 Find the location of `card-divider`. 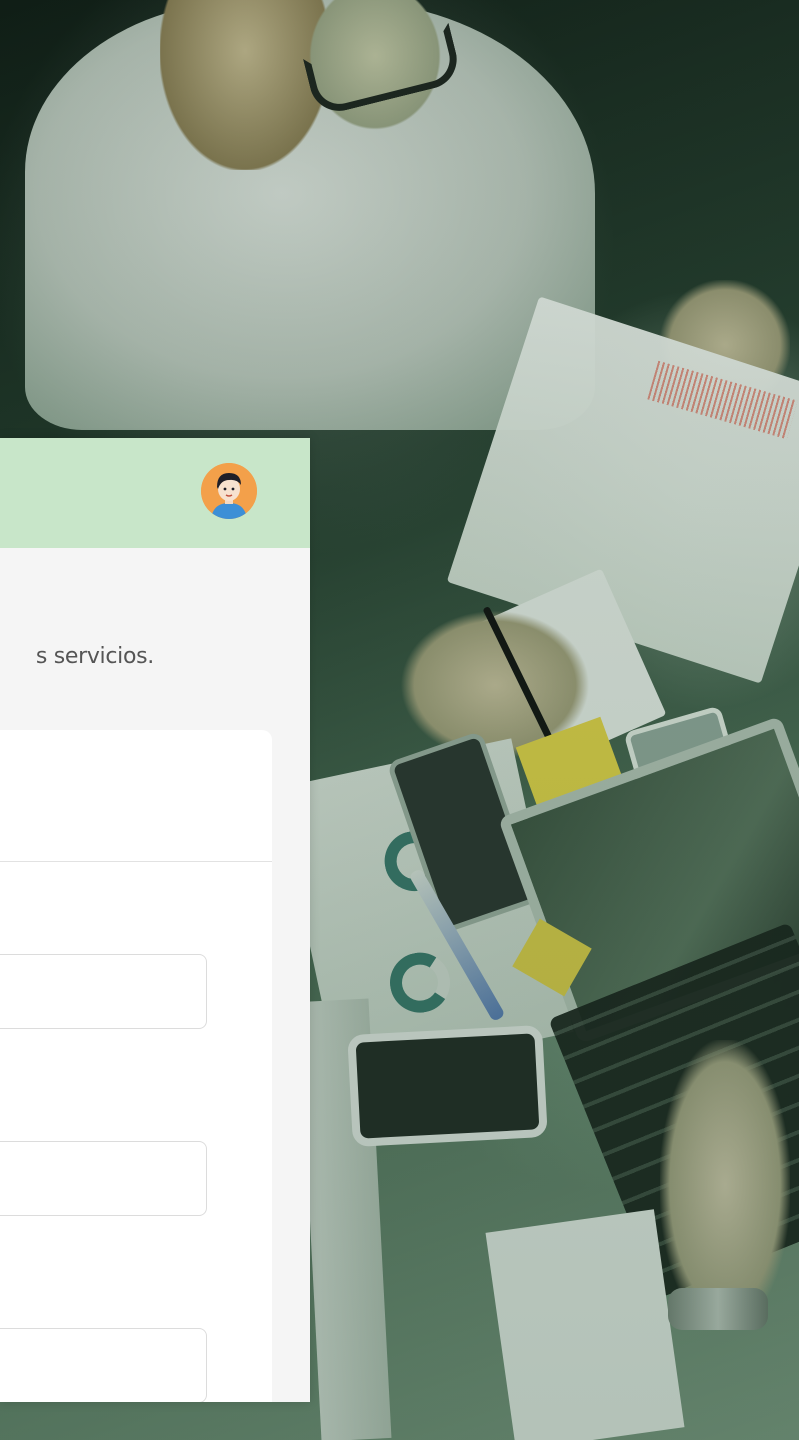

card-divider is located at coordinates (136, 861).